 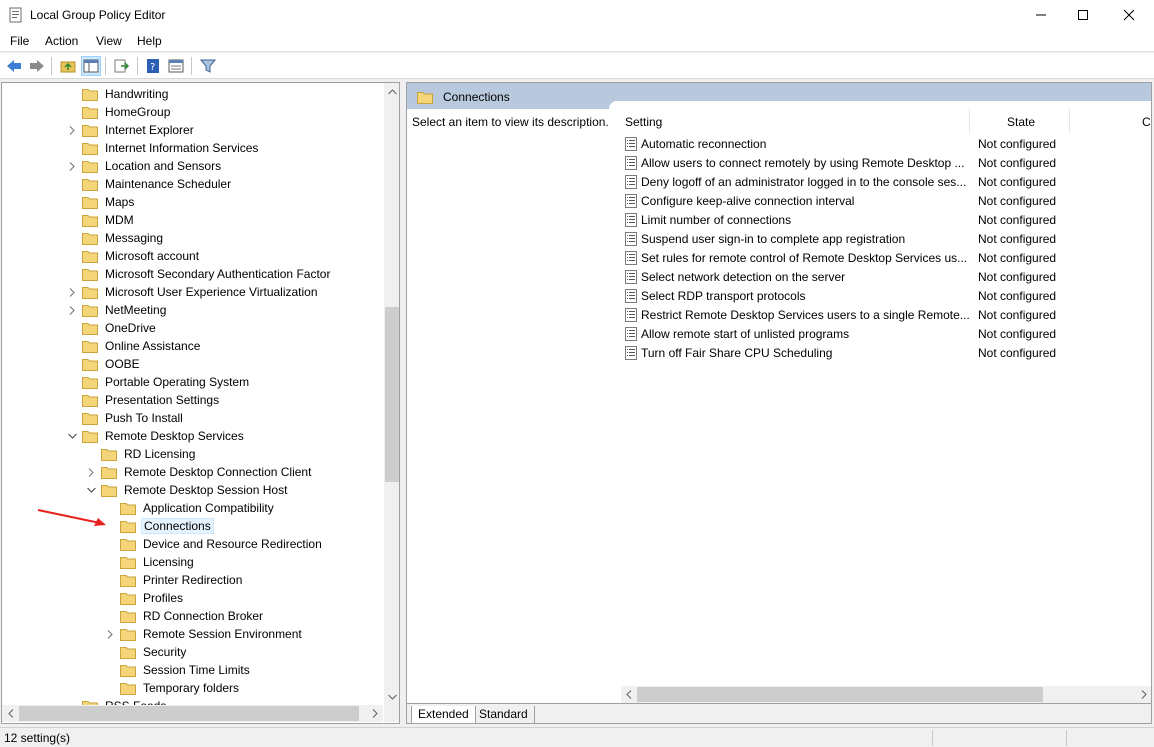 What do you see at coordinates (391, 696) in the screenshot?
I see `scroll-down-button` at bounding box center [391, 696].